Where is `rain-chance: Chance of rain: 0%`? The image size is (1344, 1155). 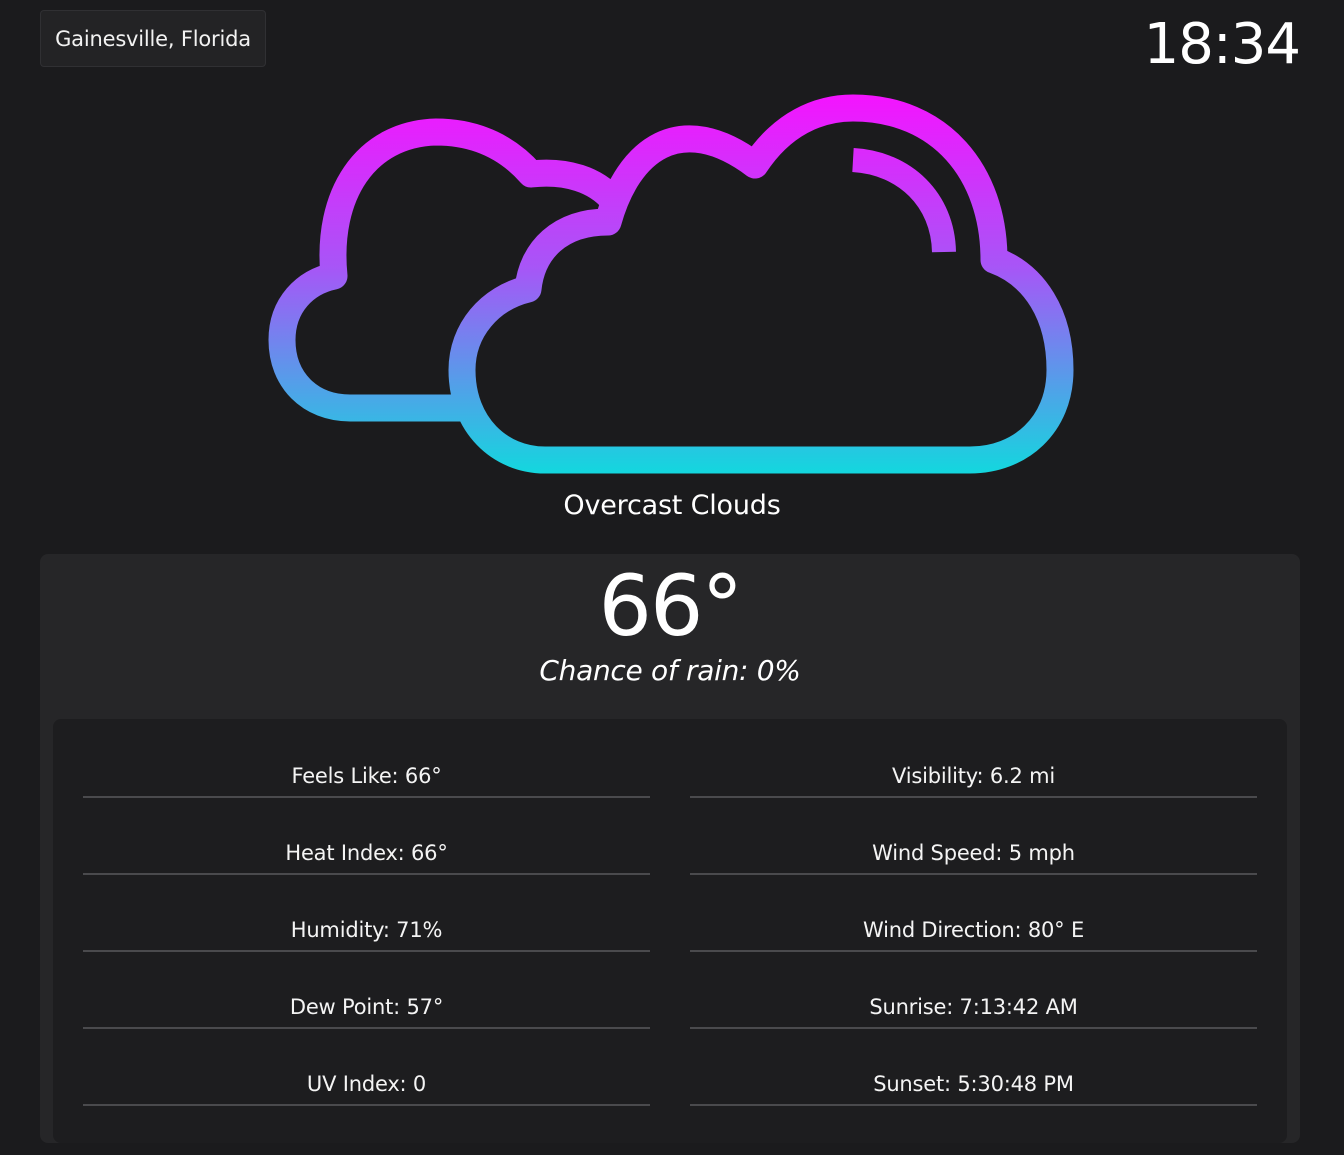 rain-chance: Chance of rain: 0% is located at coordinates (670, 670).